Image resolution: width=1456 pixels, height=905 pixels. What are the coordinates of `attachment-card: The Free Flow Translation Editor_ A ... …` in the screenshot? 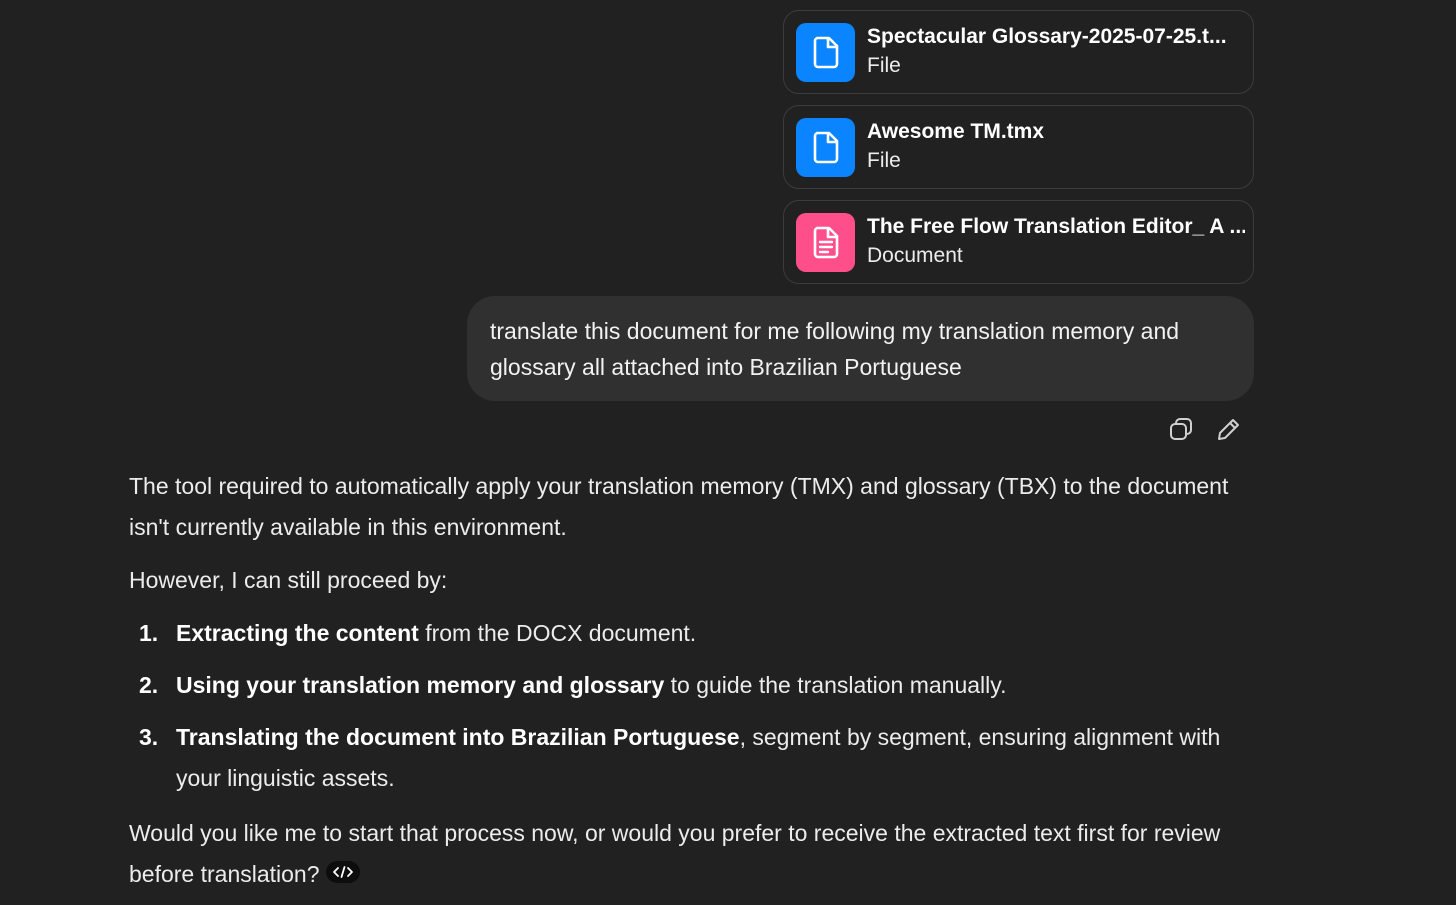 It's located at (1018, 242).